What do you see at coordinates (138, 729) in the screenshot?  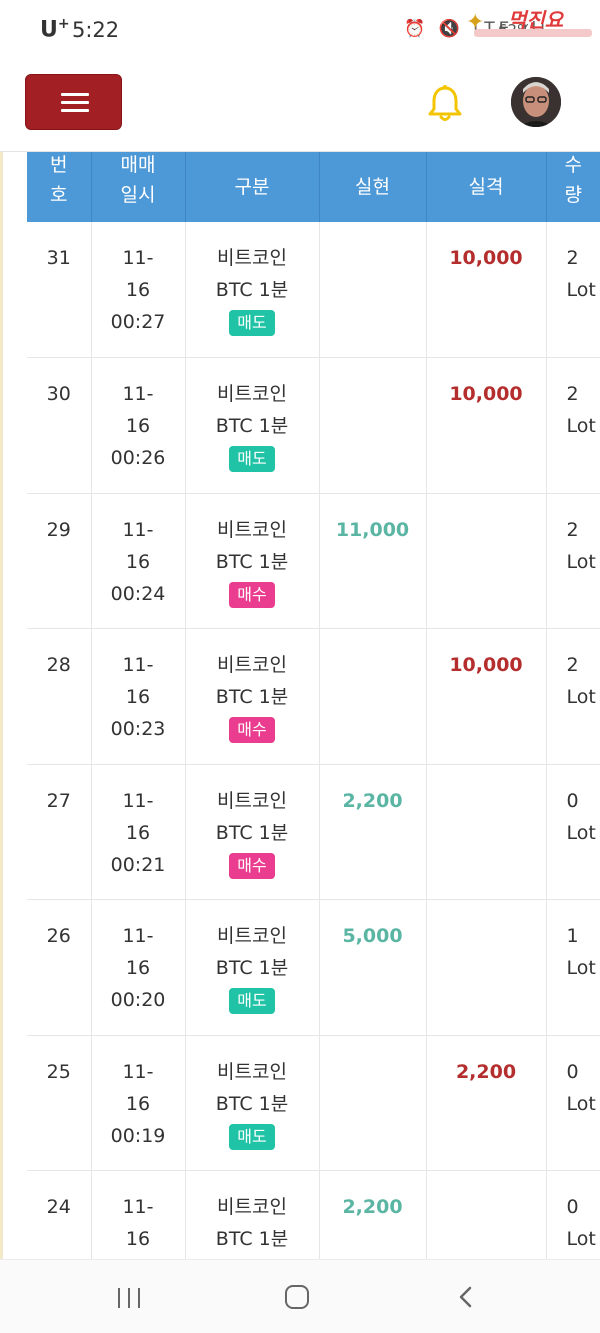 I see `time-part: 00:23` at bounding box center [138, 729].